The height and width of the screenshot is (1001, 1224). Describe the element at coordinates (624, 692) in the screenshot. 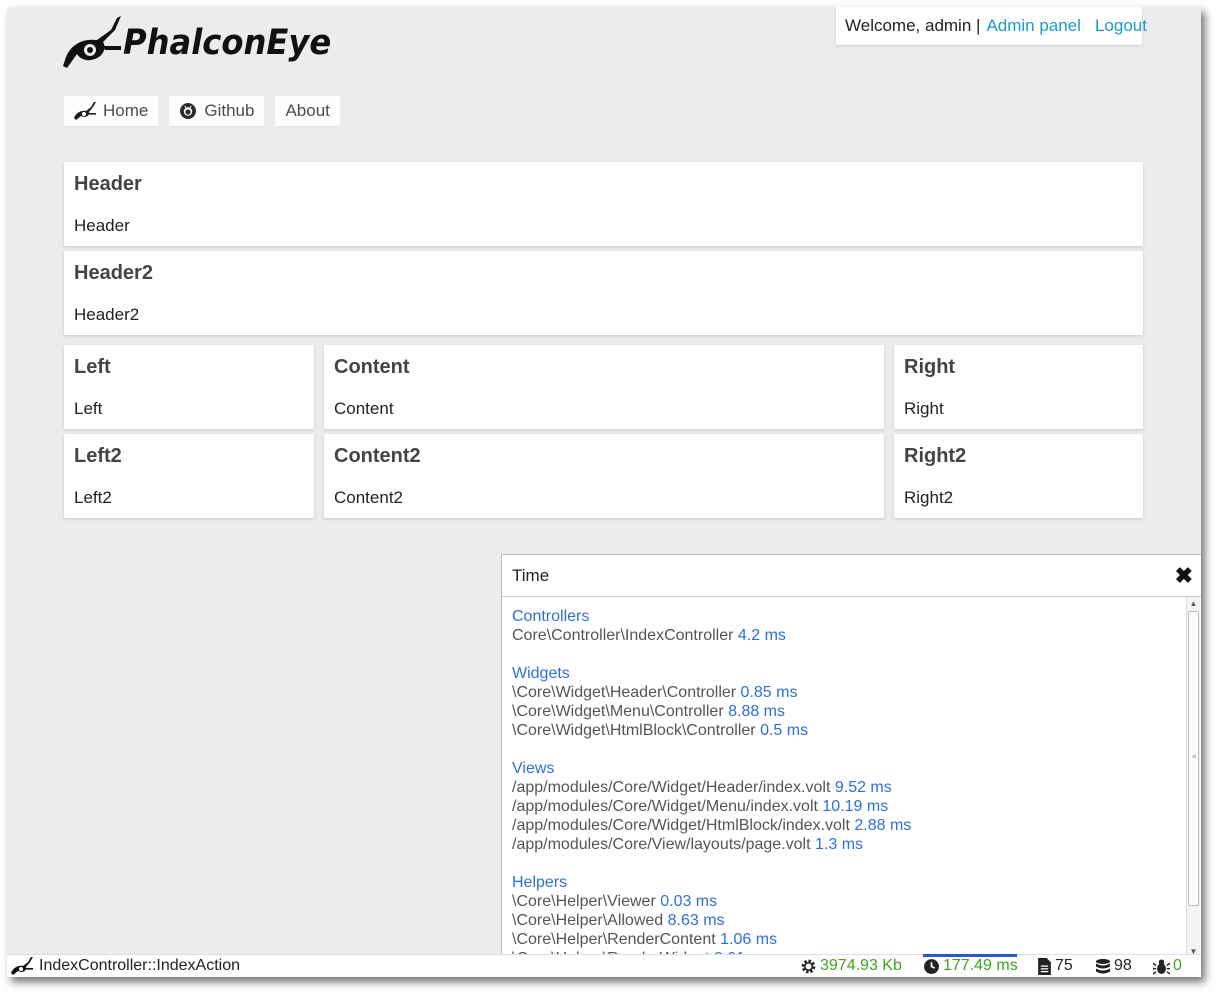

I see `timing-name: \Core\Widget\Header\Controller` at that location.